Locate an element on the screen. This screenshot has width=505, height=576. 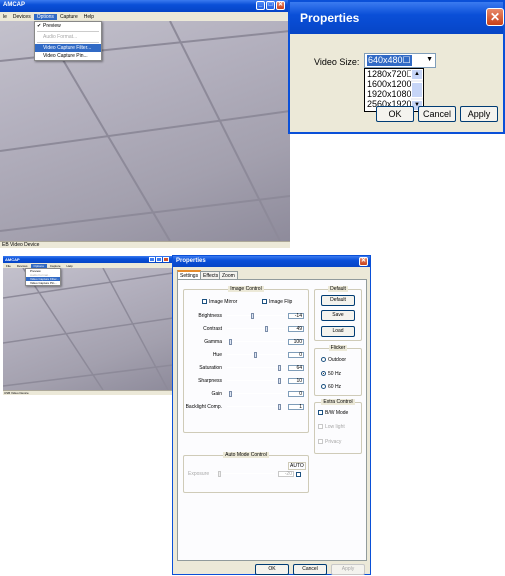
extra-control-group: Extra Control B/W Mode Low light Privacy is located at coordinates (338, 426).